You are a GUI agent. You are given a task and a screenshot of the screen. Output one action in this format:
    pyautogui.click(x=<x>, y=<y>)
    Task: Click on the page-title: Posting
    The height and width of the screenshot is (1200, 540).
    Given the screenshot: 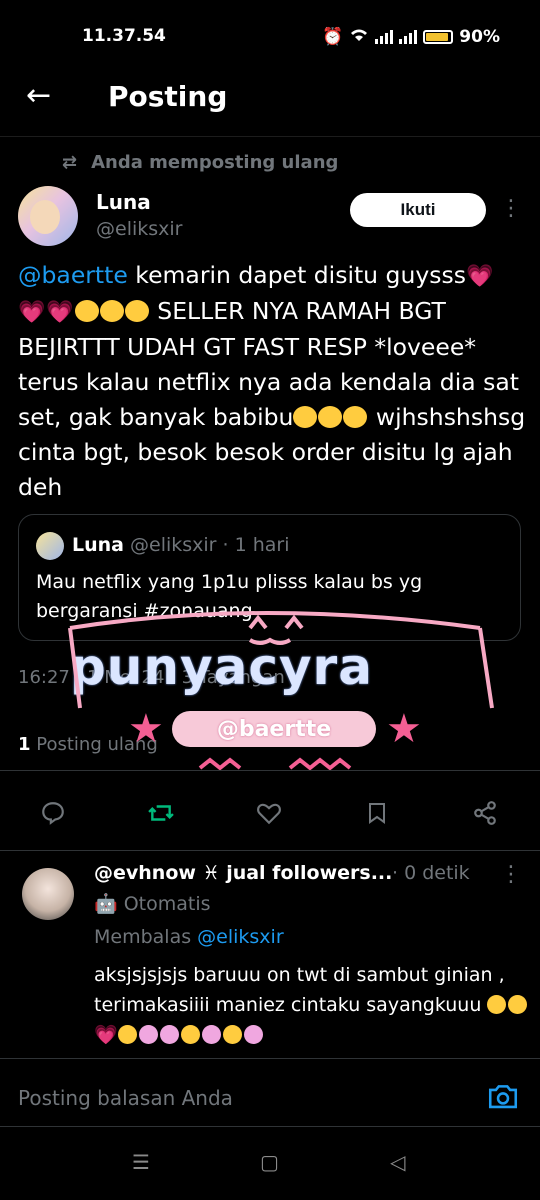 What is the action you would take?
    pyautogui.click(x=168, y=96)
    